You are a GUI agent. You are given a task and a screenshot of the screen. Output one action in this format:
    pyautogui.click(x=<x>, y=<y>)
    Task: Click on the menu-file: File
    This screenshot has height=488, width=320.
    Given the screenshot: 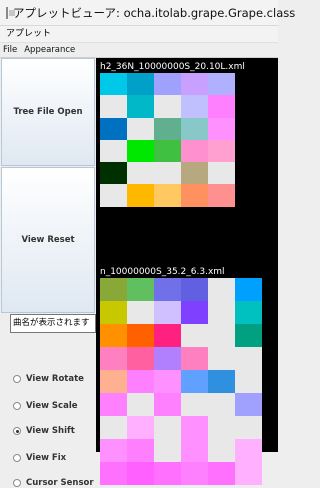 What is the action you would take?
    pyautogui.click(x=10, y=50)
    